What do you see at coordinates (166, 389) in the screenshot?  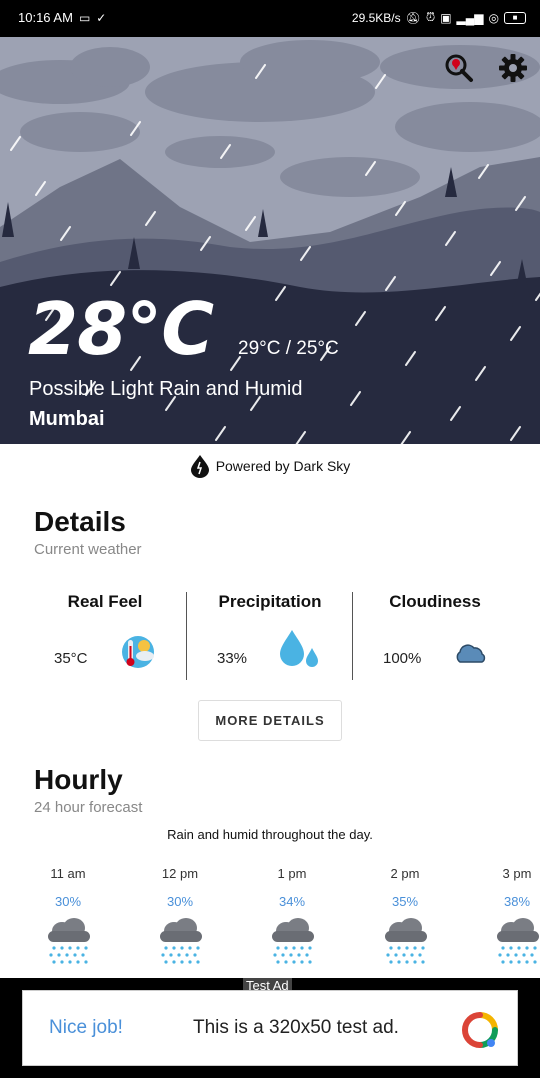 I see `weather-summary: Possible Light Rain and Humid` at bounding box center [166, 389].